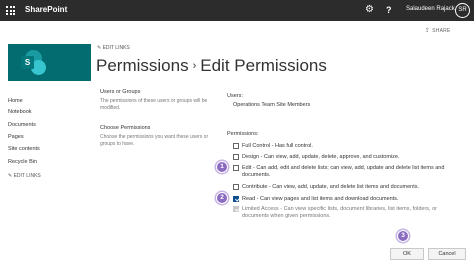 The image size is (474, 265). What do you see at coordinates (125, 128) in the screenshot?
I see `permissions-section-heading: Choose Permissions` at bounding box center [125, 128].